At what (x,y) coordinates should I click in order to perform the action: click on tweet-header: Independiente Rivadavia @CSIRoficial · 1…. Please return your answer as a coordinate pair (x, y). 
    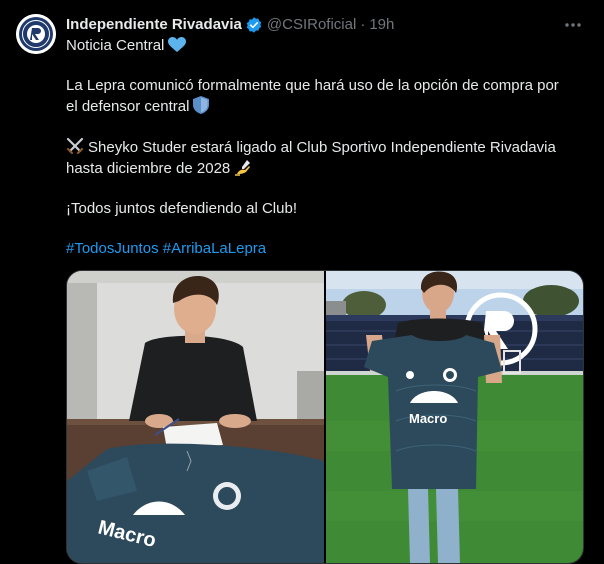
    Looking at the image, I should click on (230, 25).